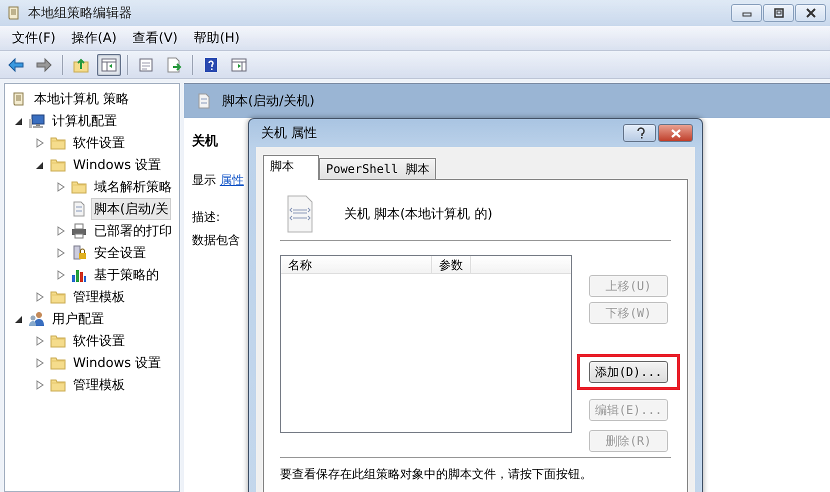 The width and height of the screenshot is (830, 492). I want to click on window-title: 本地组策略编辑器, so click(80, 13).